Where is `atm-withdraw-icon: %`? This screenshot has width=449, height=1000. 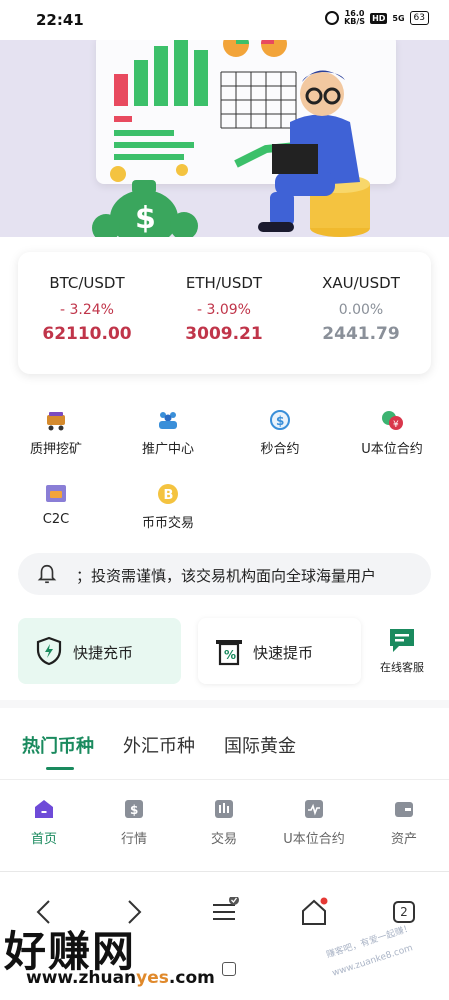
atm-withdraw-icon: % is located at coordinates (229, 653).